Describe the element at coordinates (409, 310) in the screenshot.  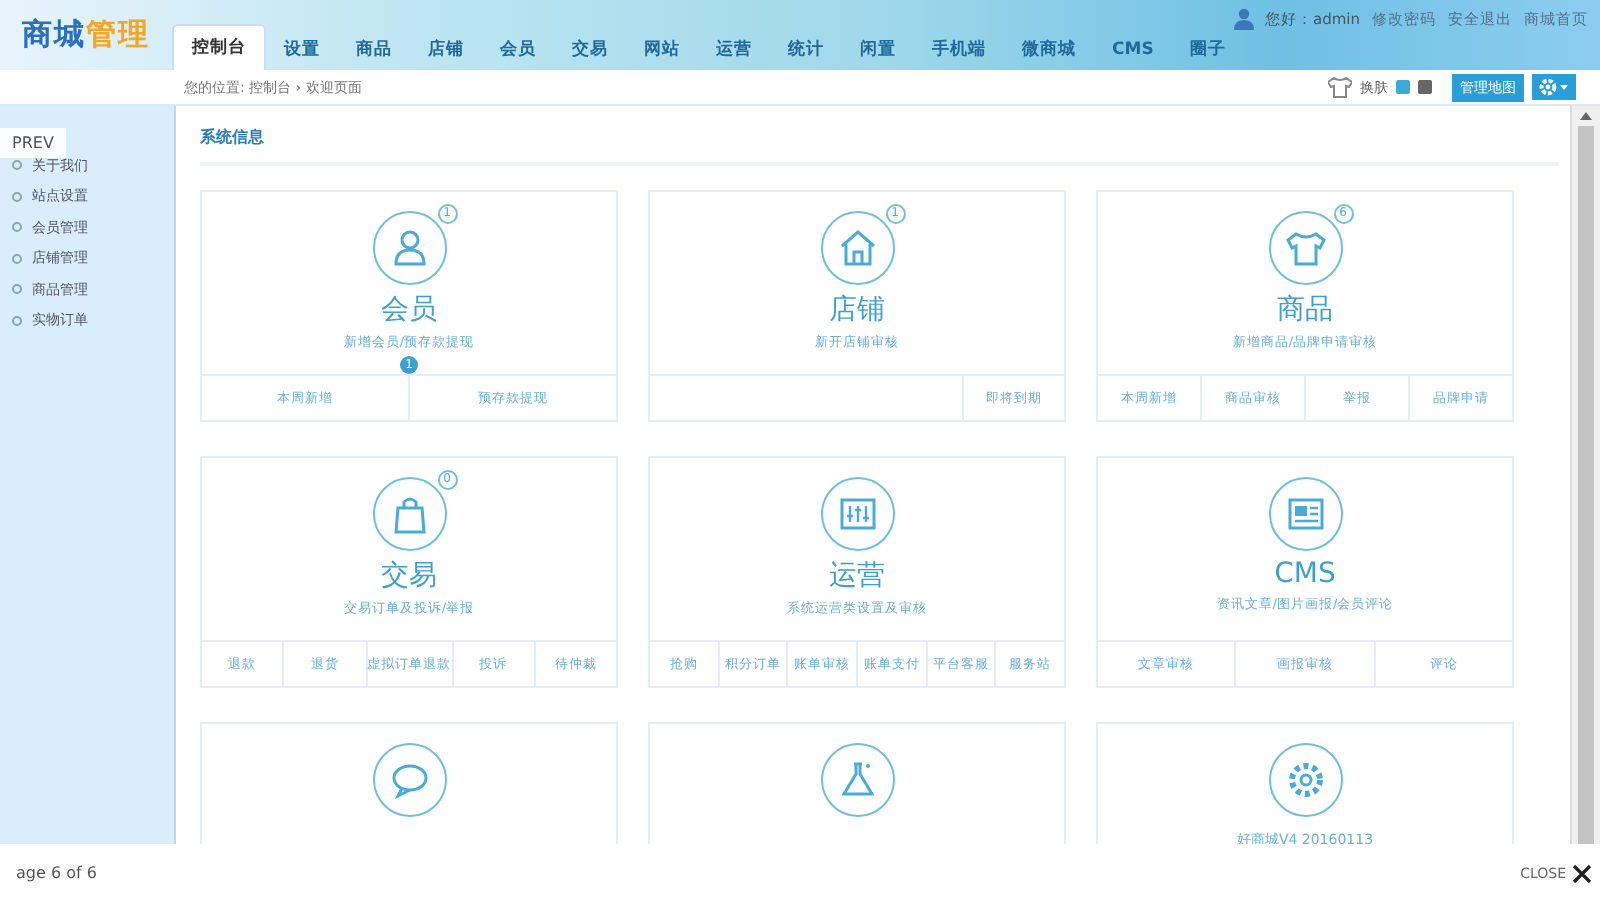
I see `card-title: 会员` at that location.